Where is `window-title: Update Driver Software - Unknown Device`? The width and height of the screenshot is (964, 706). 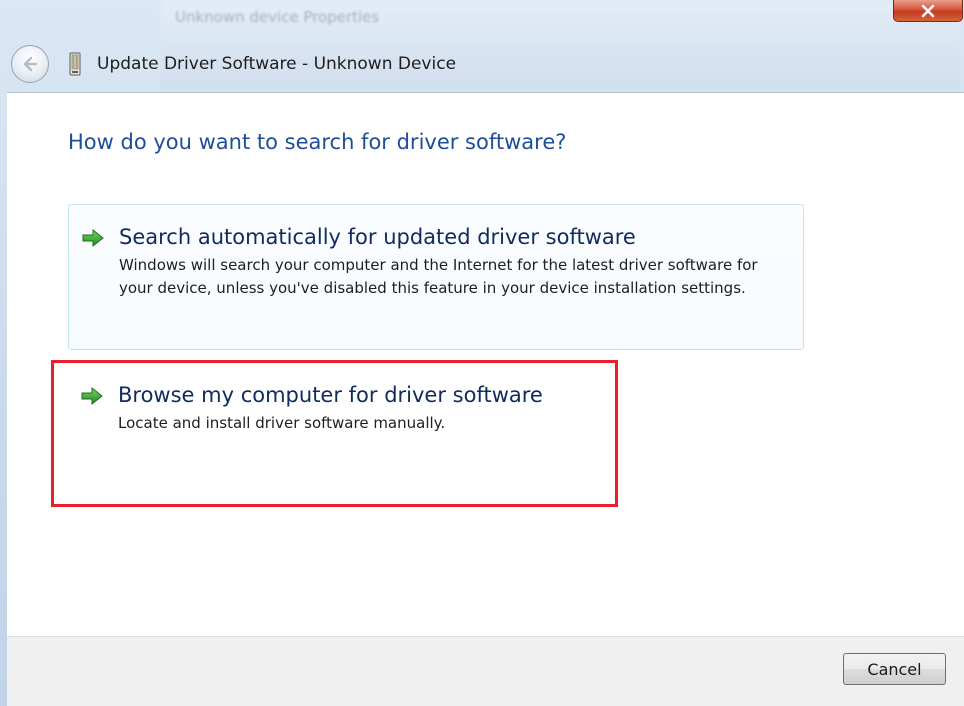 window-title: Update Driver Software - Unknown Device is located at coordinates (277, 64).